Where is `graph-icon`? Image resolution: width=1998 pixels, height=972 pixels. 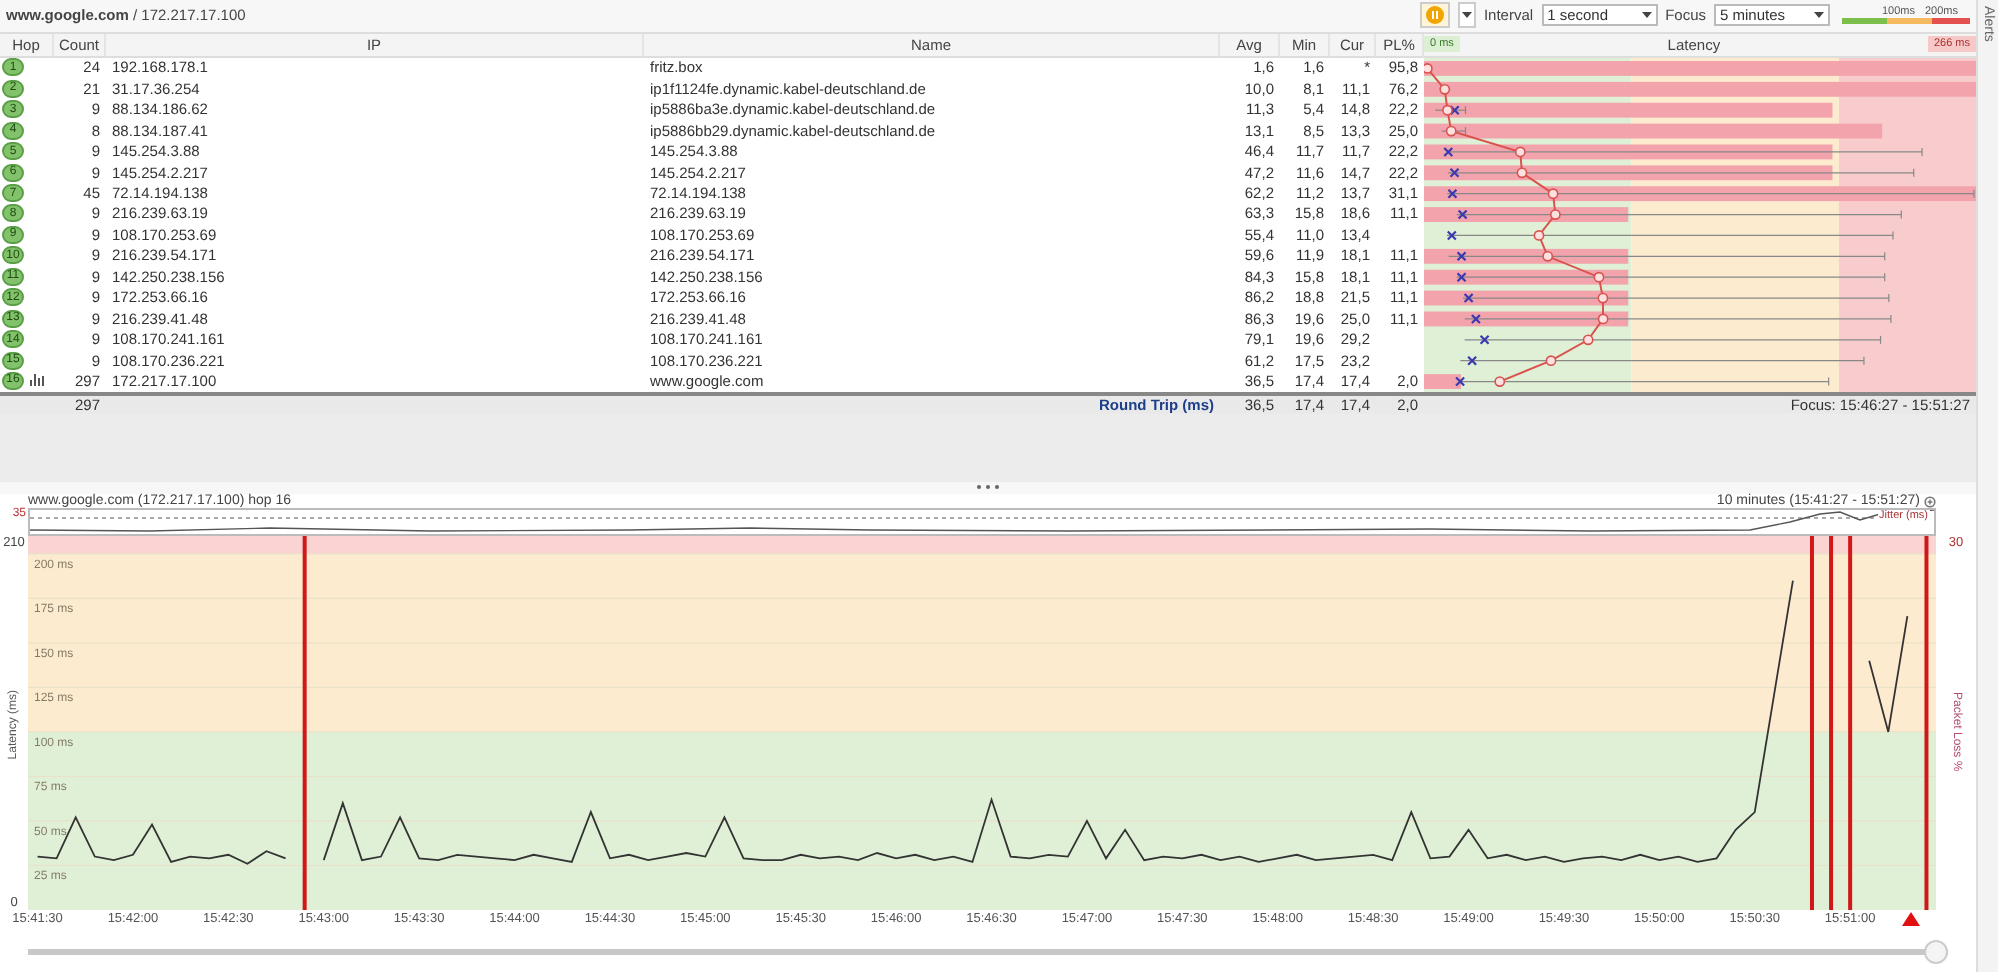 graph-icon is located at coordinates (37, 380).